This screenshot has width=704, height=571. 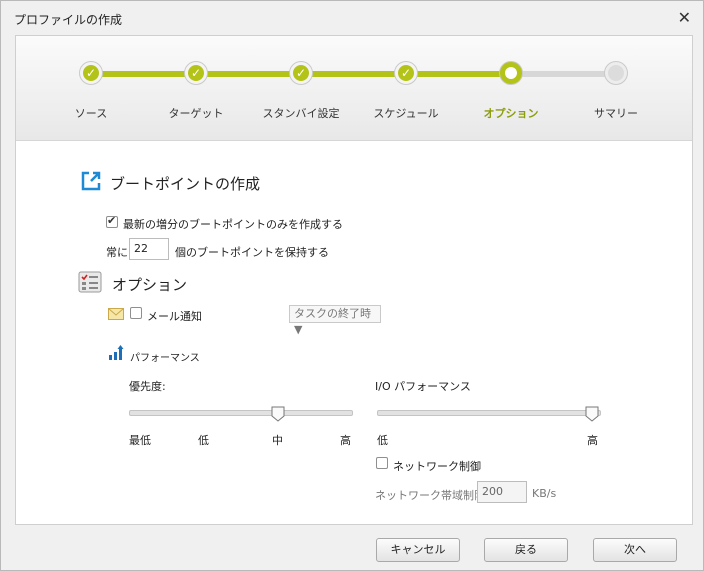 What do you see at coordinates (635, 550) in the screenshot?
I see `next-button: 次へ` at bounding box center [635, 550].